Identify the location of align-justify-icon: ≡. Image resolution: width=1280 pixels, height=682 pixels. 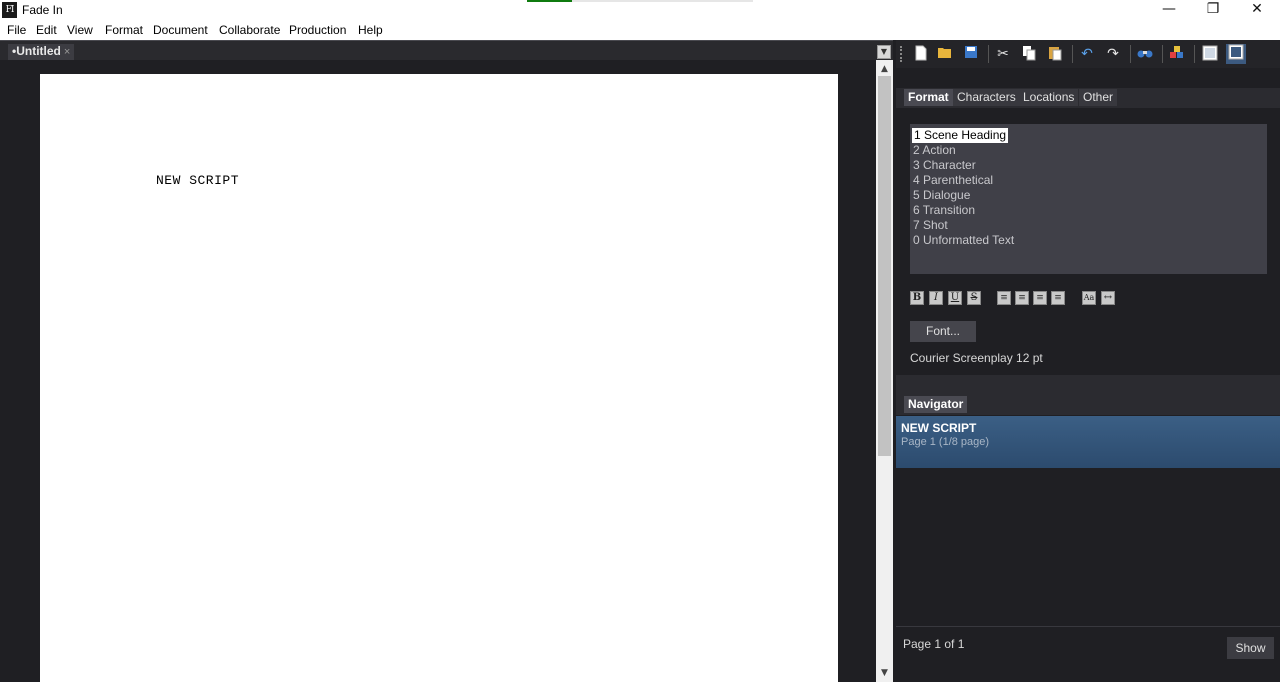
(1058, 298).